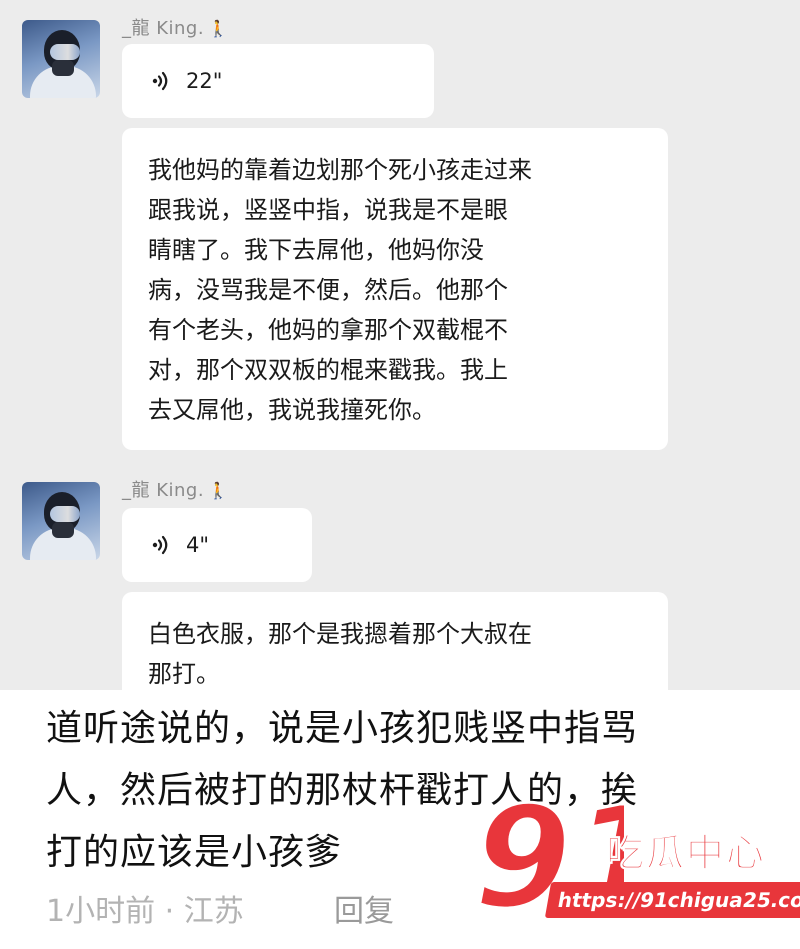 This screenshot has height=949, width=800. I want to click on message-line: 那打。, so click(184, 674).